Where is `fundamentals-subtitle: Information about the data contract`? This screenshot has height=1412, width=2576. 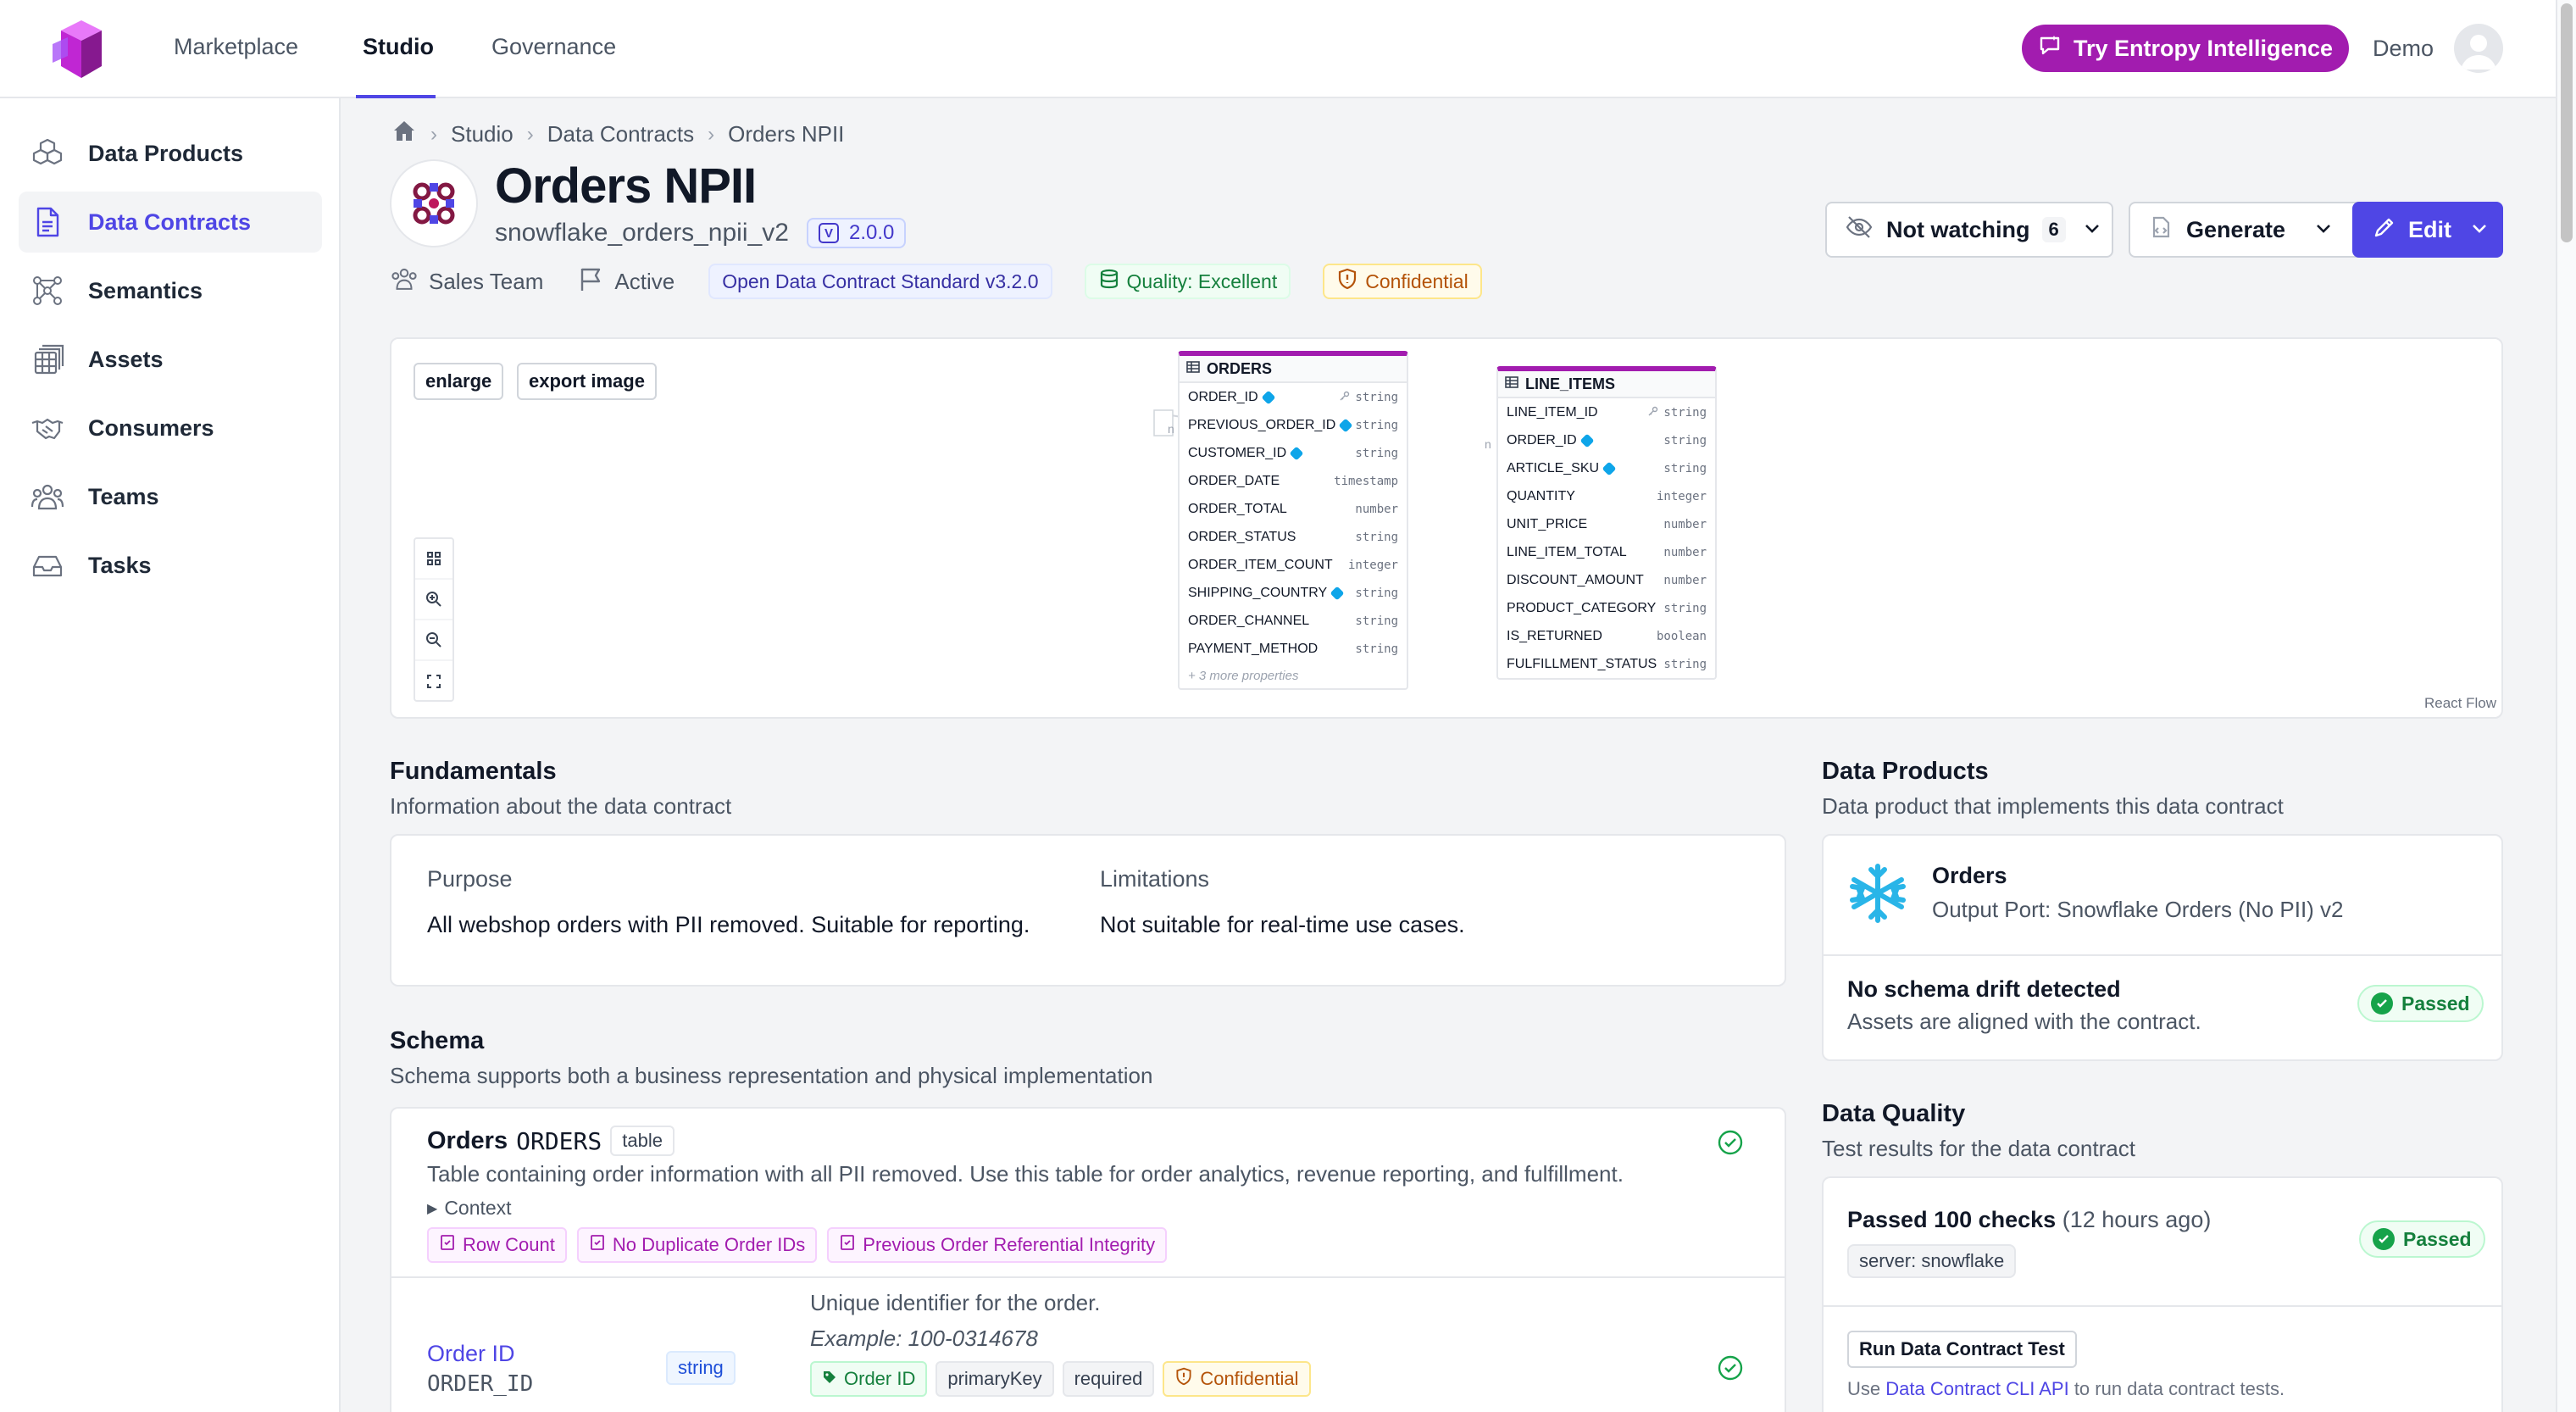
fundamentals-subtitle: Information about the data contract is located at coordinates (561, 806).